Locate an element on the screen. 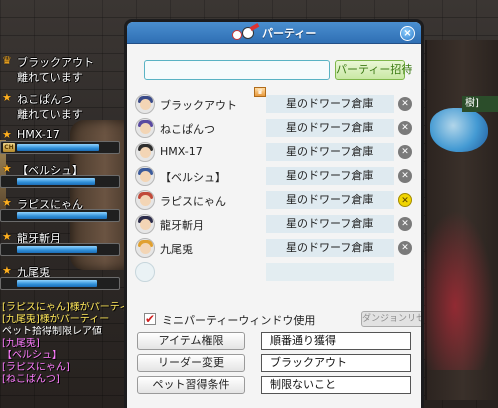  empty-avatar is located at coordinates (145, 272).